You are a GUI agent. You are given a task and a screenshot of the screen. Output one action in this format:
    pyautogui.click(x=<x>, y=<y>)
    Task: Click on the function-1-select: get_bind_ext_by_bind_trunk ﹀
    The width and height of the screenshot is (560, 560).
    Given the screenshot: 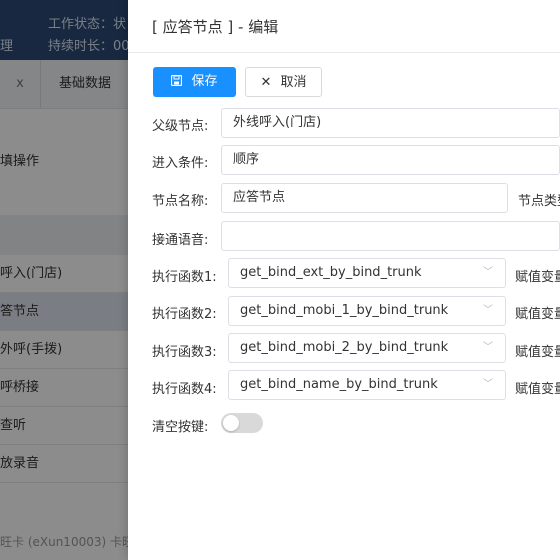 What is the action you would take?
    pyautogui.click(x=367, y=273)
    